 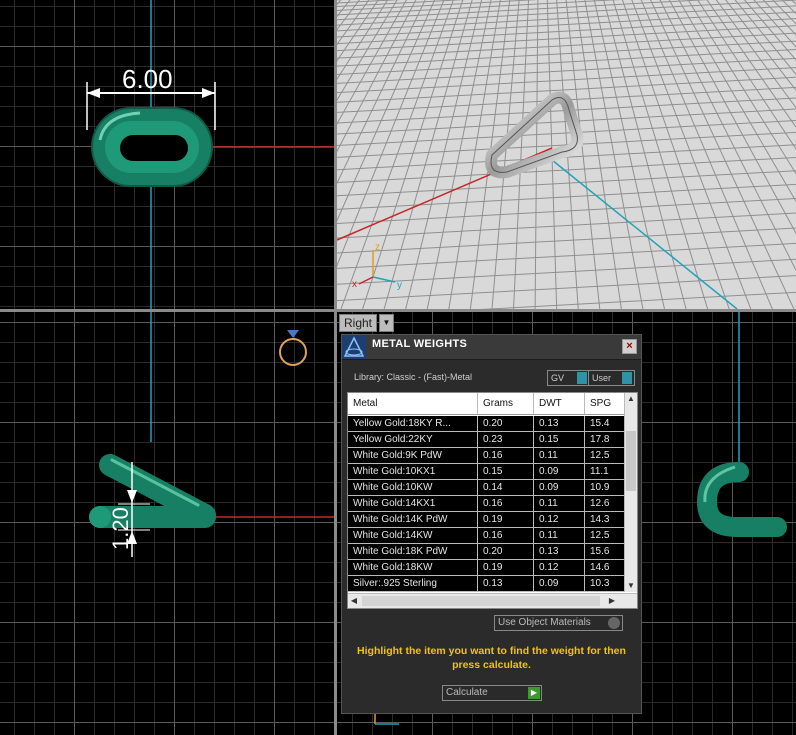 What do you see at coordinates (358, 323) in the screenshot?
I see `viewport-label-right: Right` at bounding box center [358, 323].